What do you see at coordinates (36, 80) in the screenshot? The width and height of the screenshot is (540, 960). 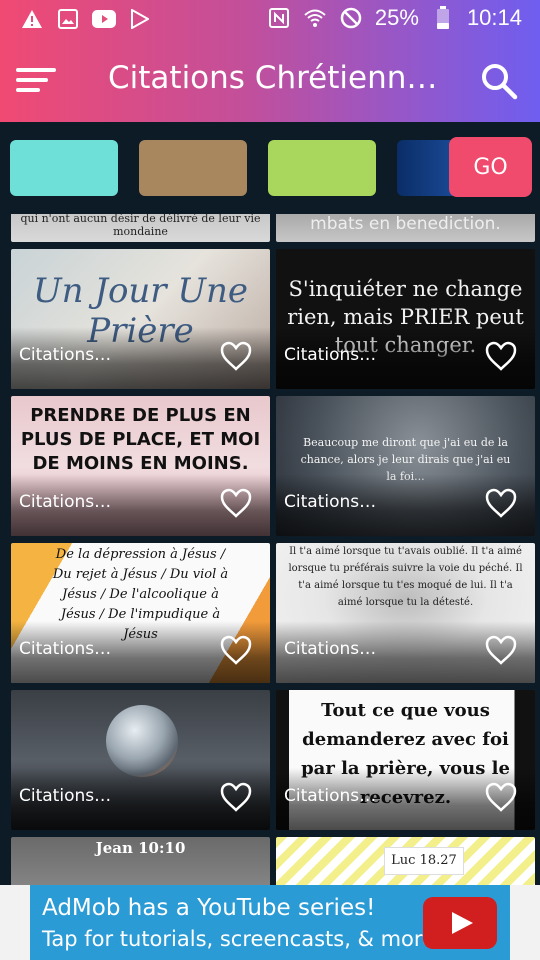 I see `menu-icon` at bounding box center [36, 80].